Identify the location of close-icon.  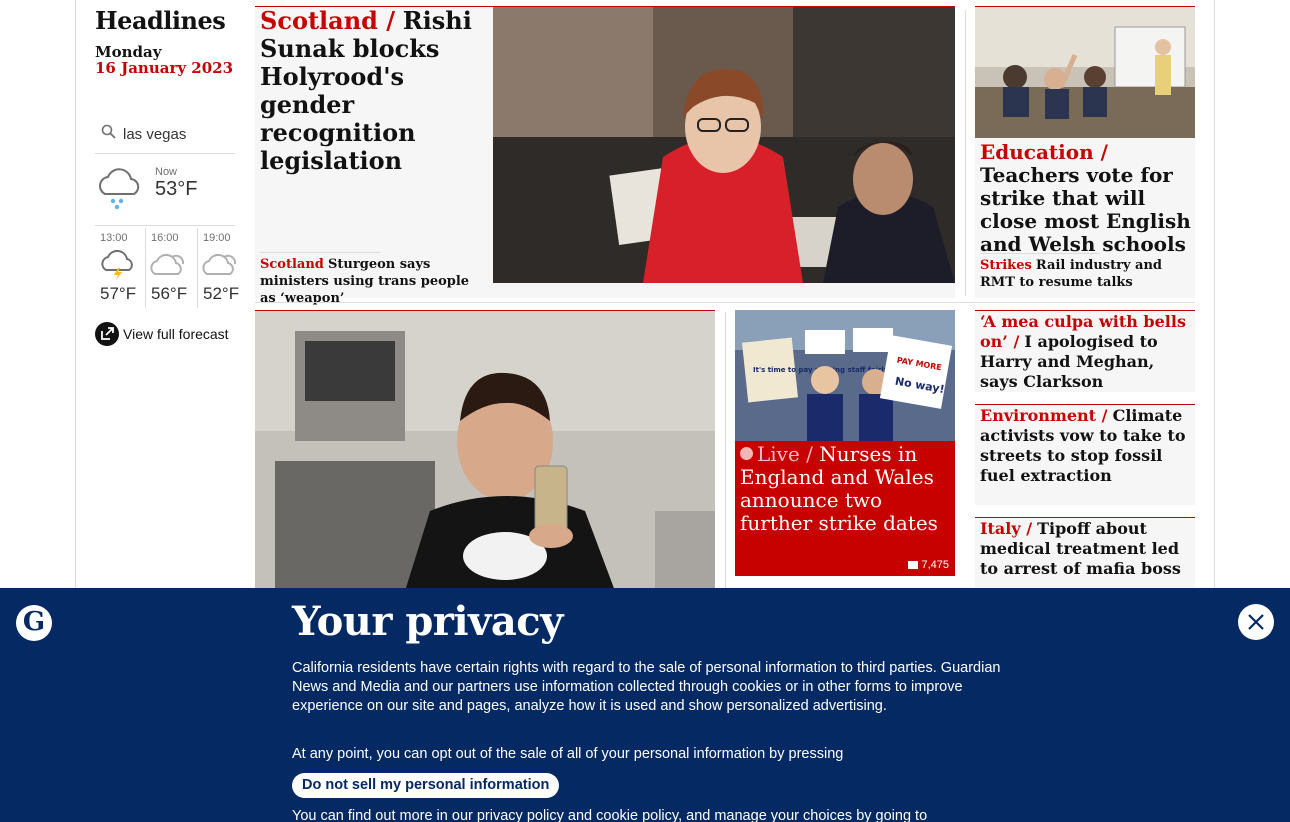
(1256, 622).